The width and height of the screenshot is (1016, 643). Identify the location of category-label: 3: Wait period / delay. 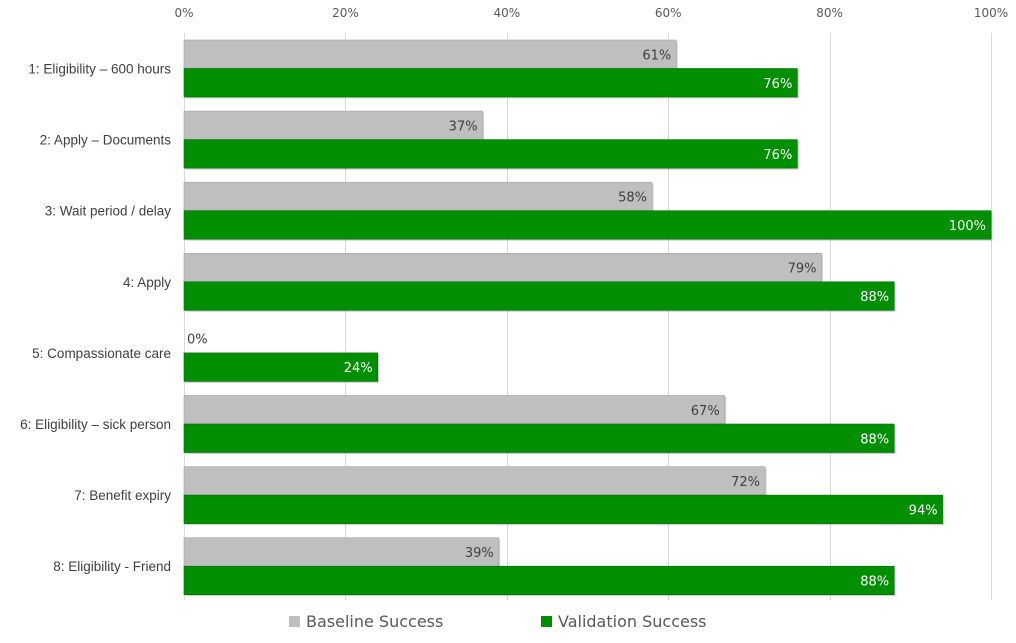
(108, 211).